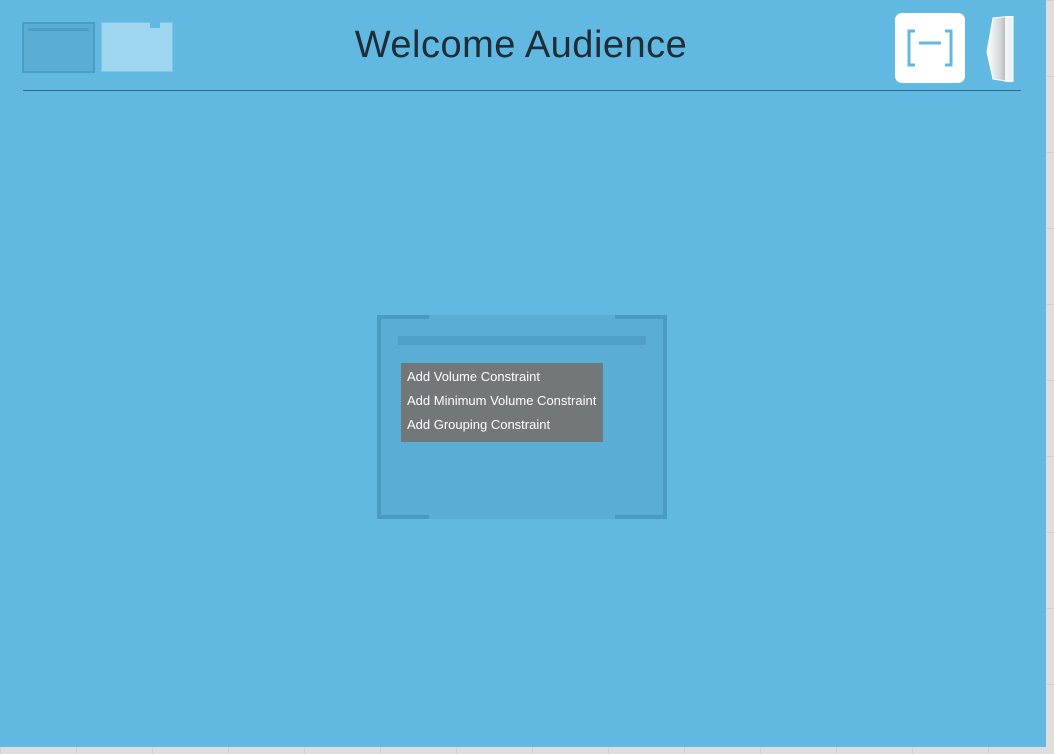 The width and height of the screenshot is (1054, 754). Describe the element at coordinates (665, 417) in the screenshot. I see `dialog-border-right` at that location.